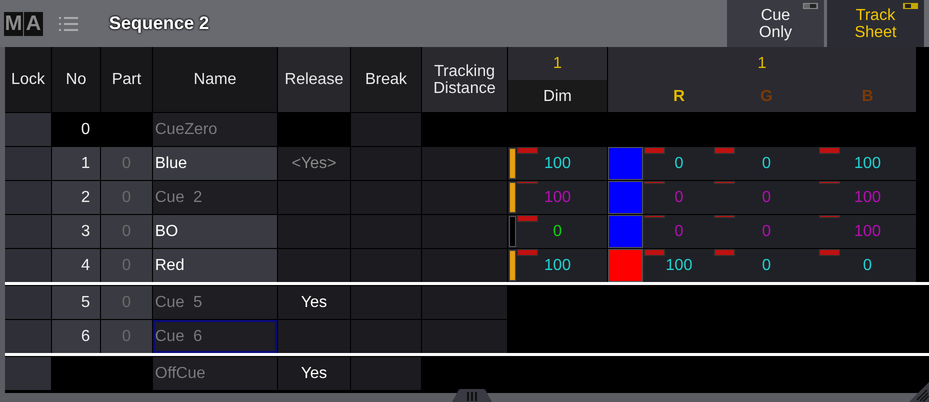  What do you see at coordinates (472, 395) in the screenshot?
I see `scroll-handle` at bounding box center [472, 395].